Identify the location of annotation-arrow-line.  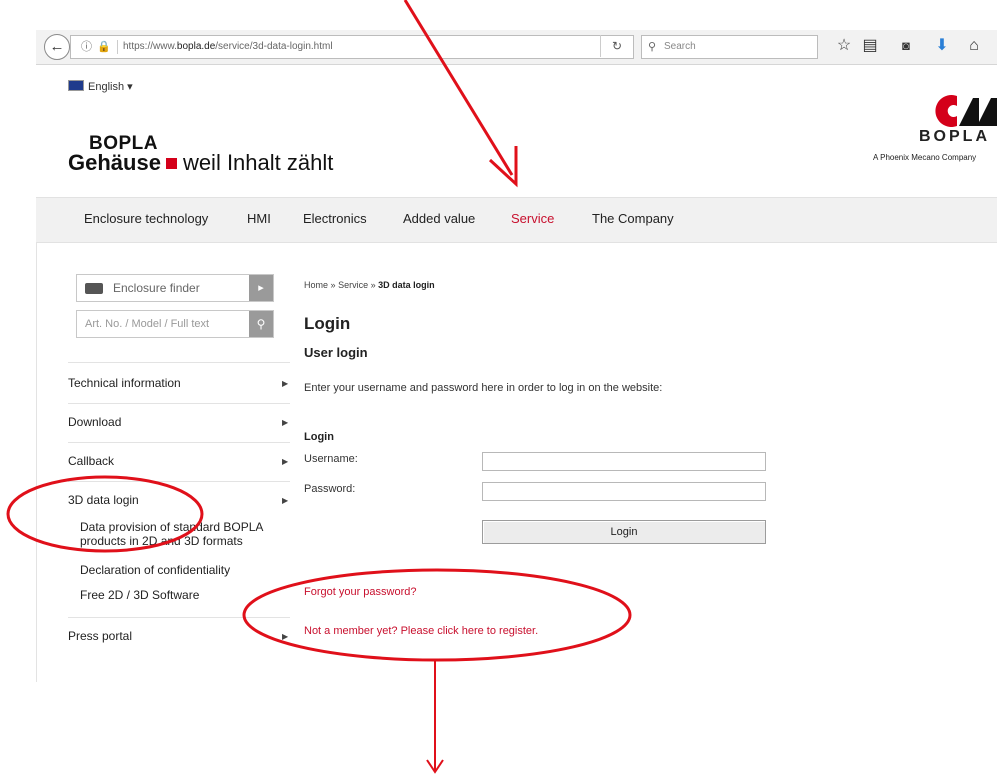
(458, 88).